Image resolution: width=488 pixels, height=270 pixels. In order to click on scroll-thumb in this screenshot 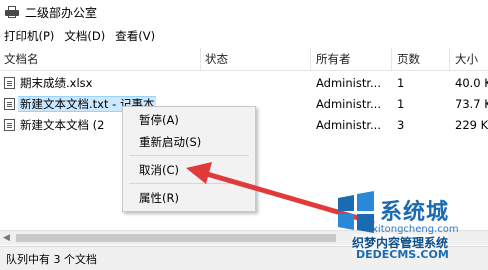, I will do `click(176, 238)`.